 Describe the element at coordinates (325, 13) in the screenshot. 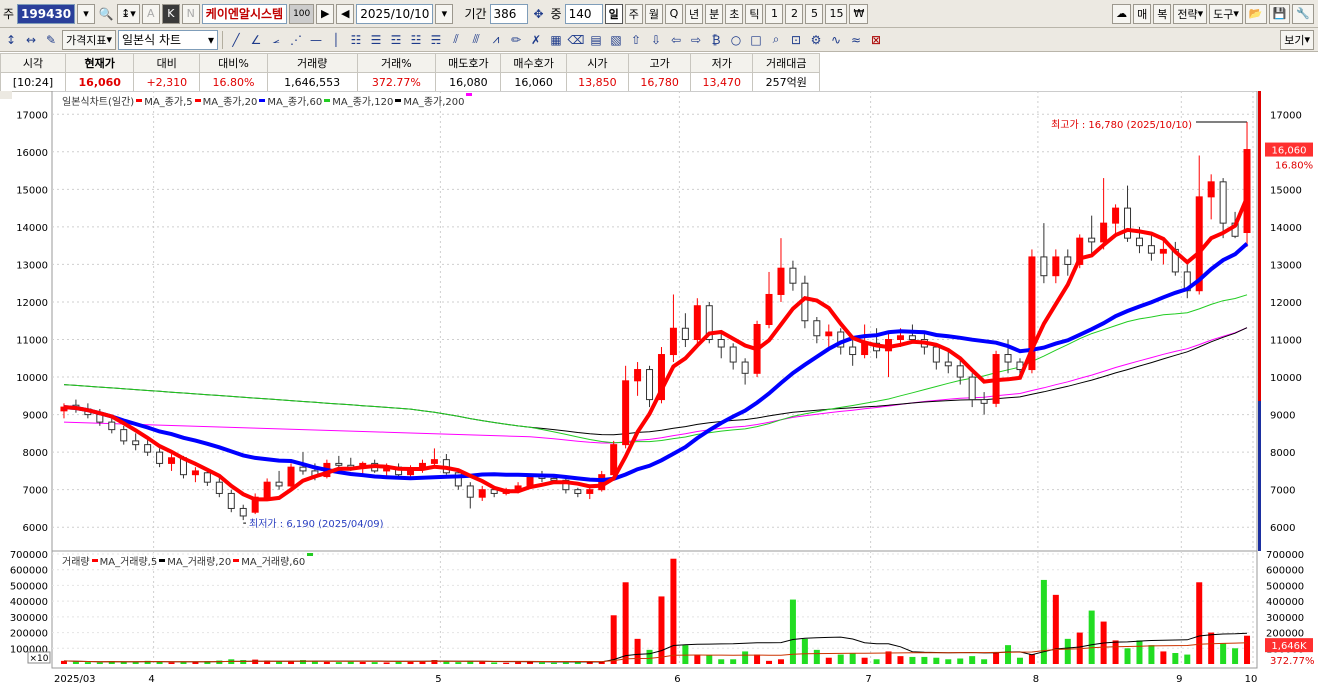

I see `next-icon: ▶` at that location.